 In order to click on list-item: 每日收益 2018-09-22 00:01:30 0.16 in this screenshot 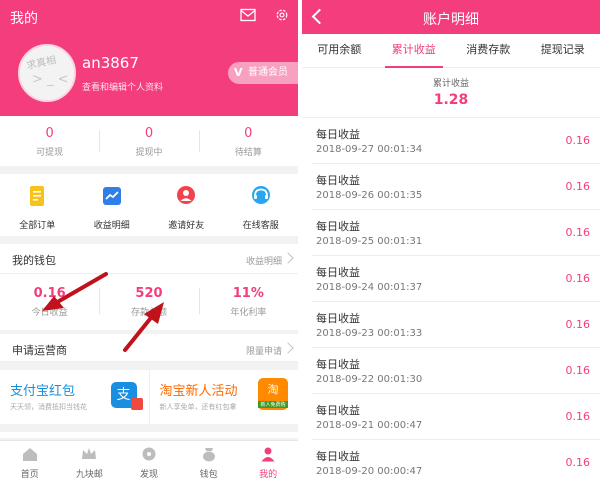, I will do `click(456, 371)`.